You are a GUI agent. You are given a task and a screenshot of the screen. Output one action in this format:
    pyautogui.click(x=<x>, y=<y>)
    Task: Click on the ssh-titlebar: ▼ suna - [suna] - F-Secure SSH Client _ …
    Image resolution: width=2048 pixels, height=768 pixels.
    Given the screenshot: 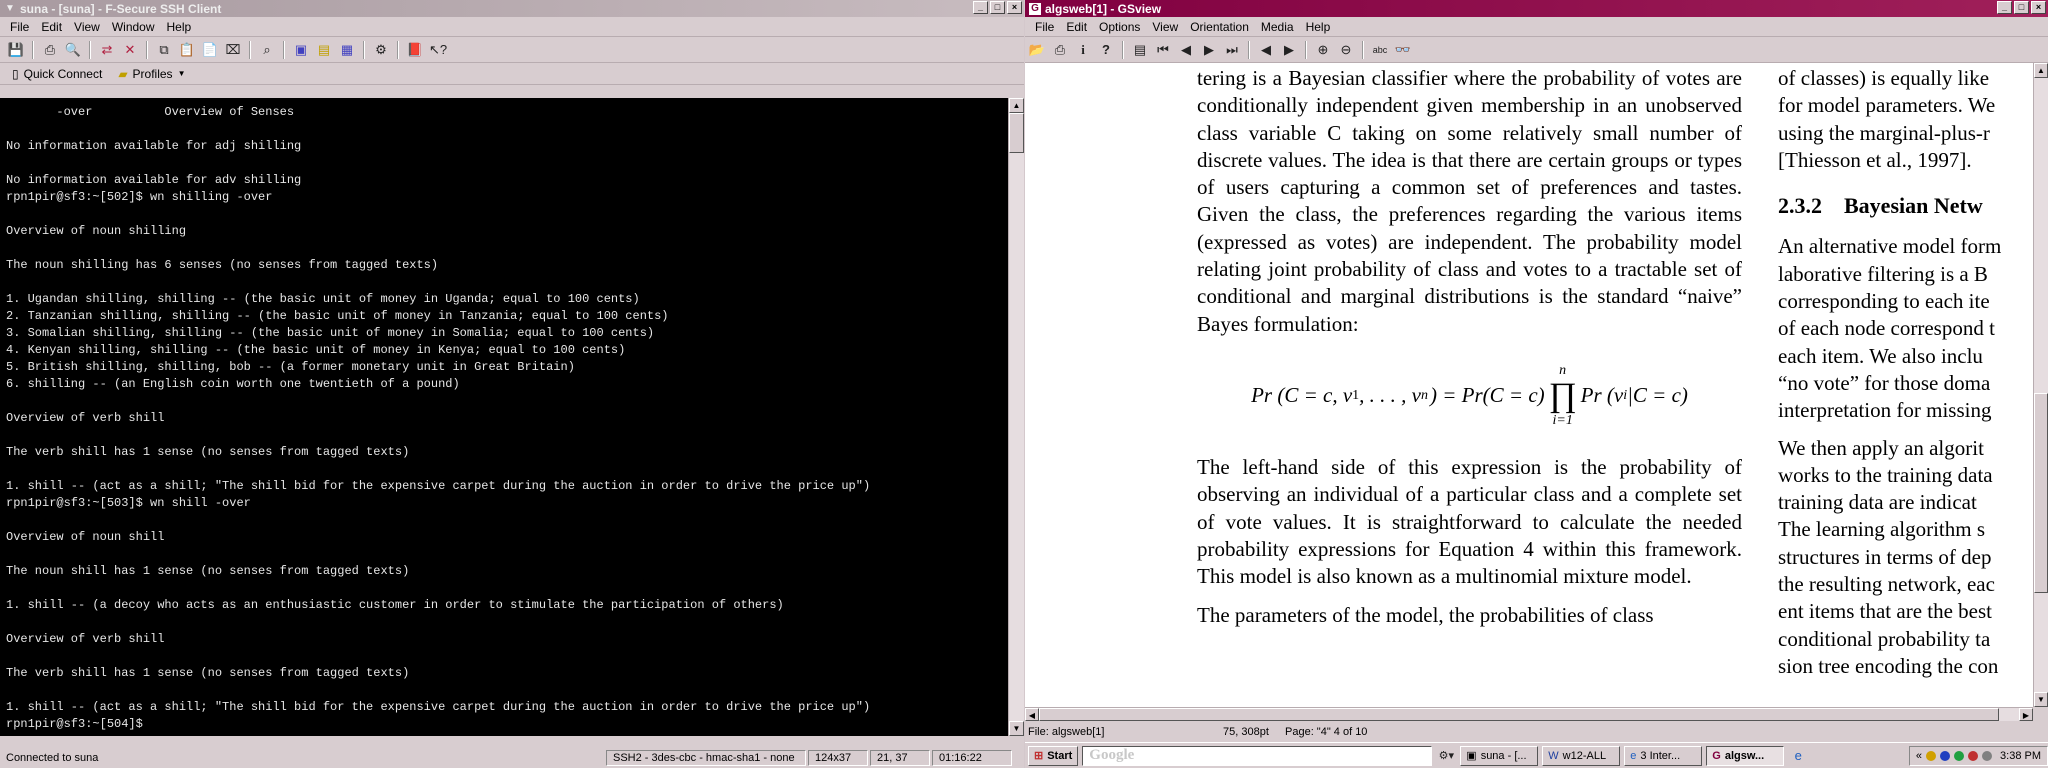 What is the action you would take?
    pyautogui.click(x=512, y=8)
    